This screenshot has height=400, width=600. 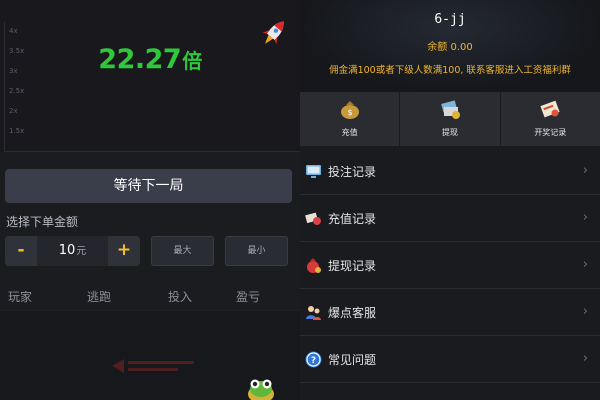 I want to click on balance-value: 0.00, so click(x=461, y=47).